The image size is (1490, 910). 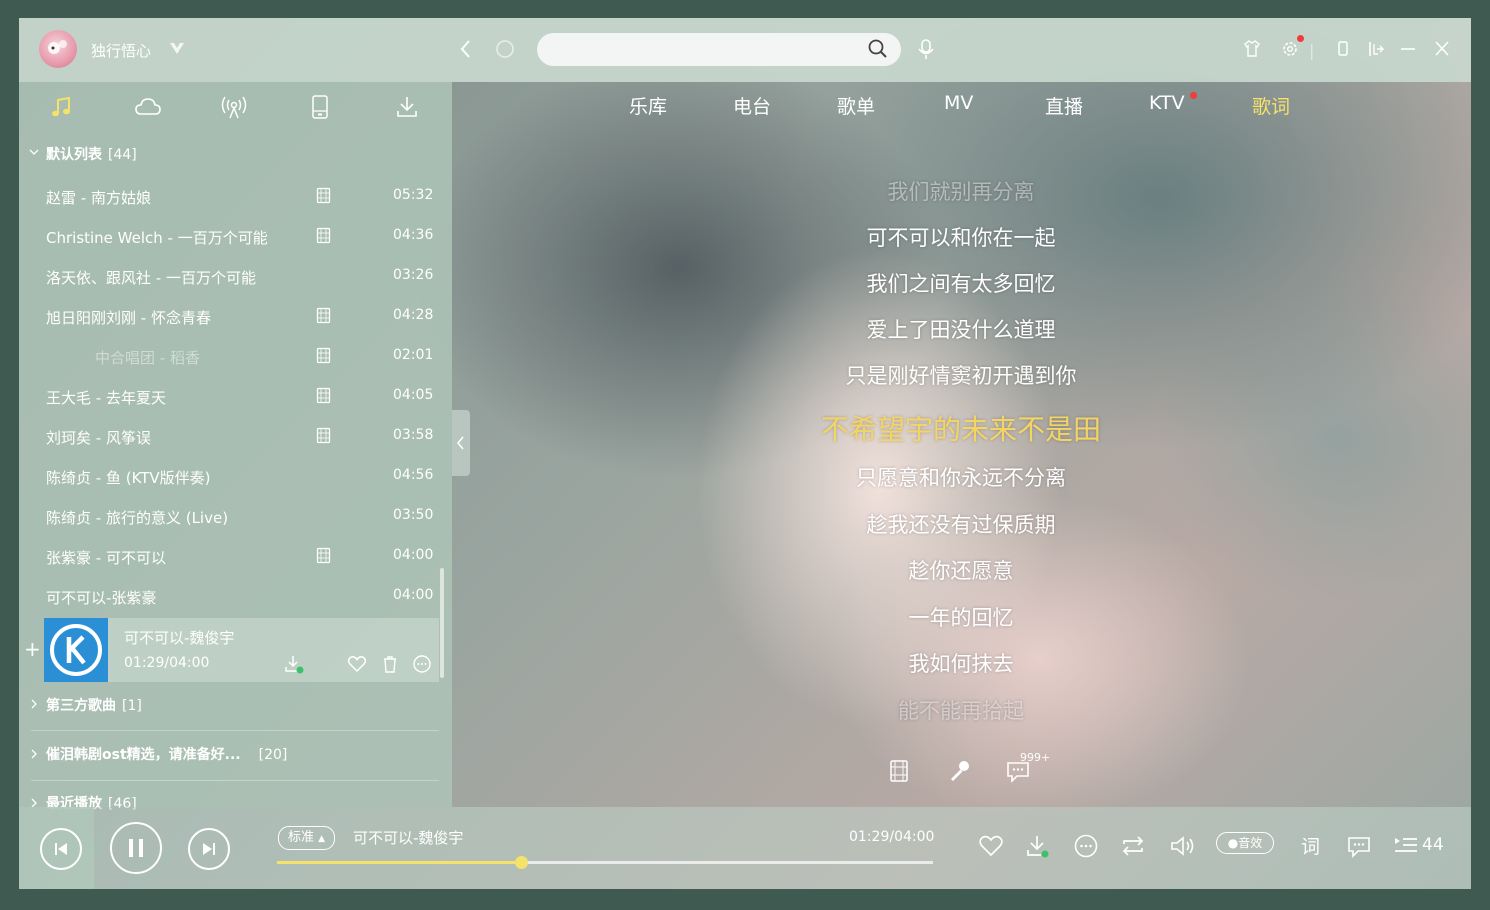 What do you see at coordinates (878, 49) in the screenshot?
I see `search-icon` at bounding box center [878, 49].